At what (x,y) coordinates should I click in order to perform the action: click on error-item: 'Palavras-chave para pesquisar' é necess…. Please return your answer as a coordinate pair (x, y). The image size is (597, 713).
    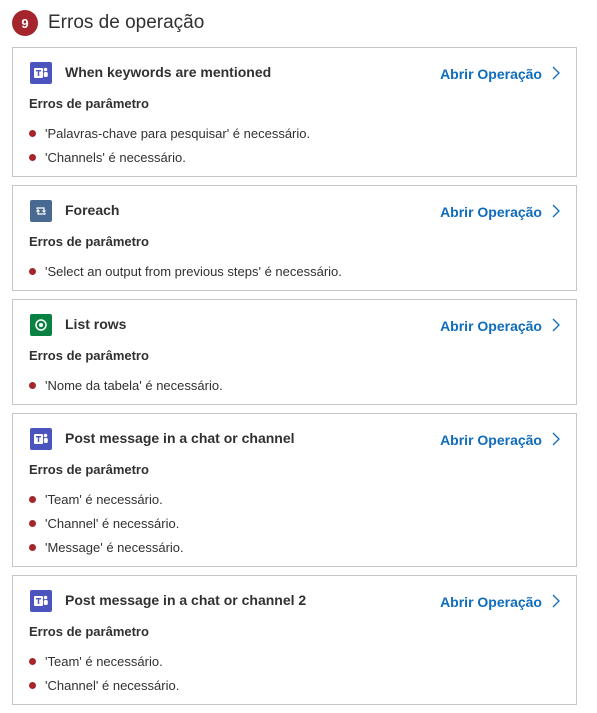
    Looking at the image, I should click on (169, 133).